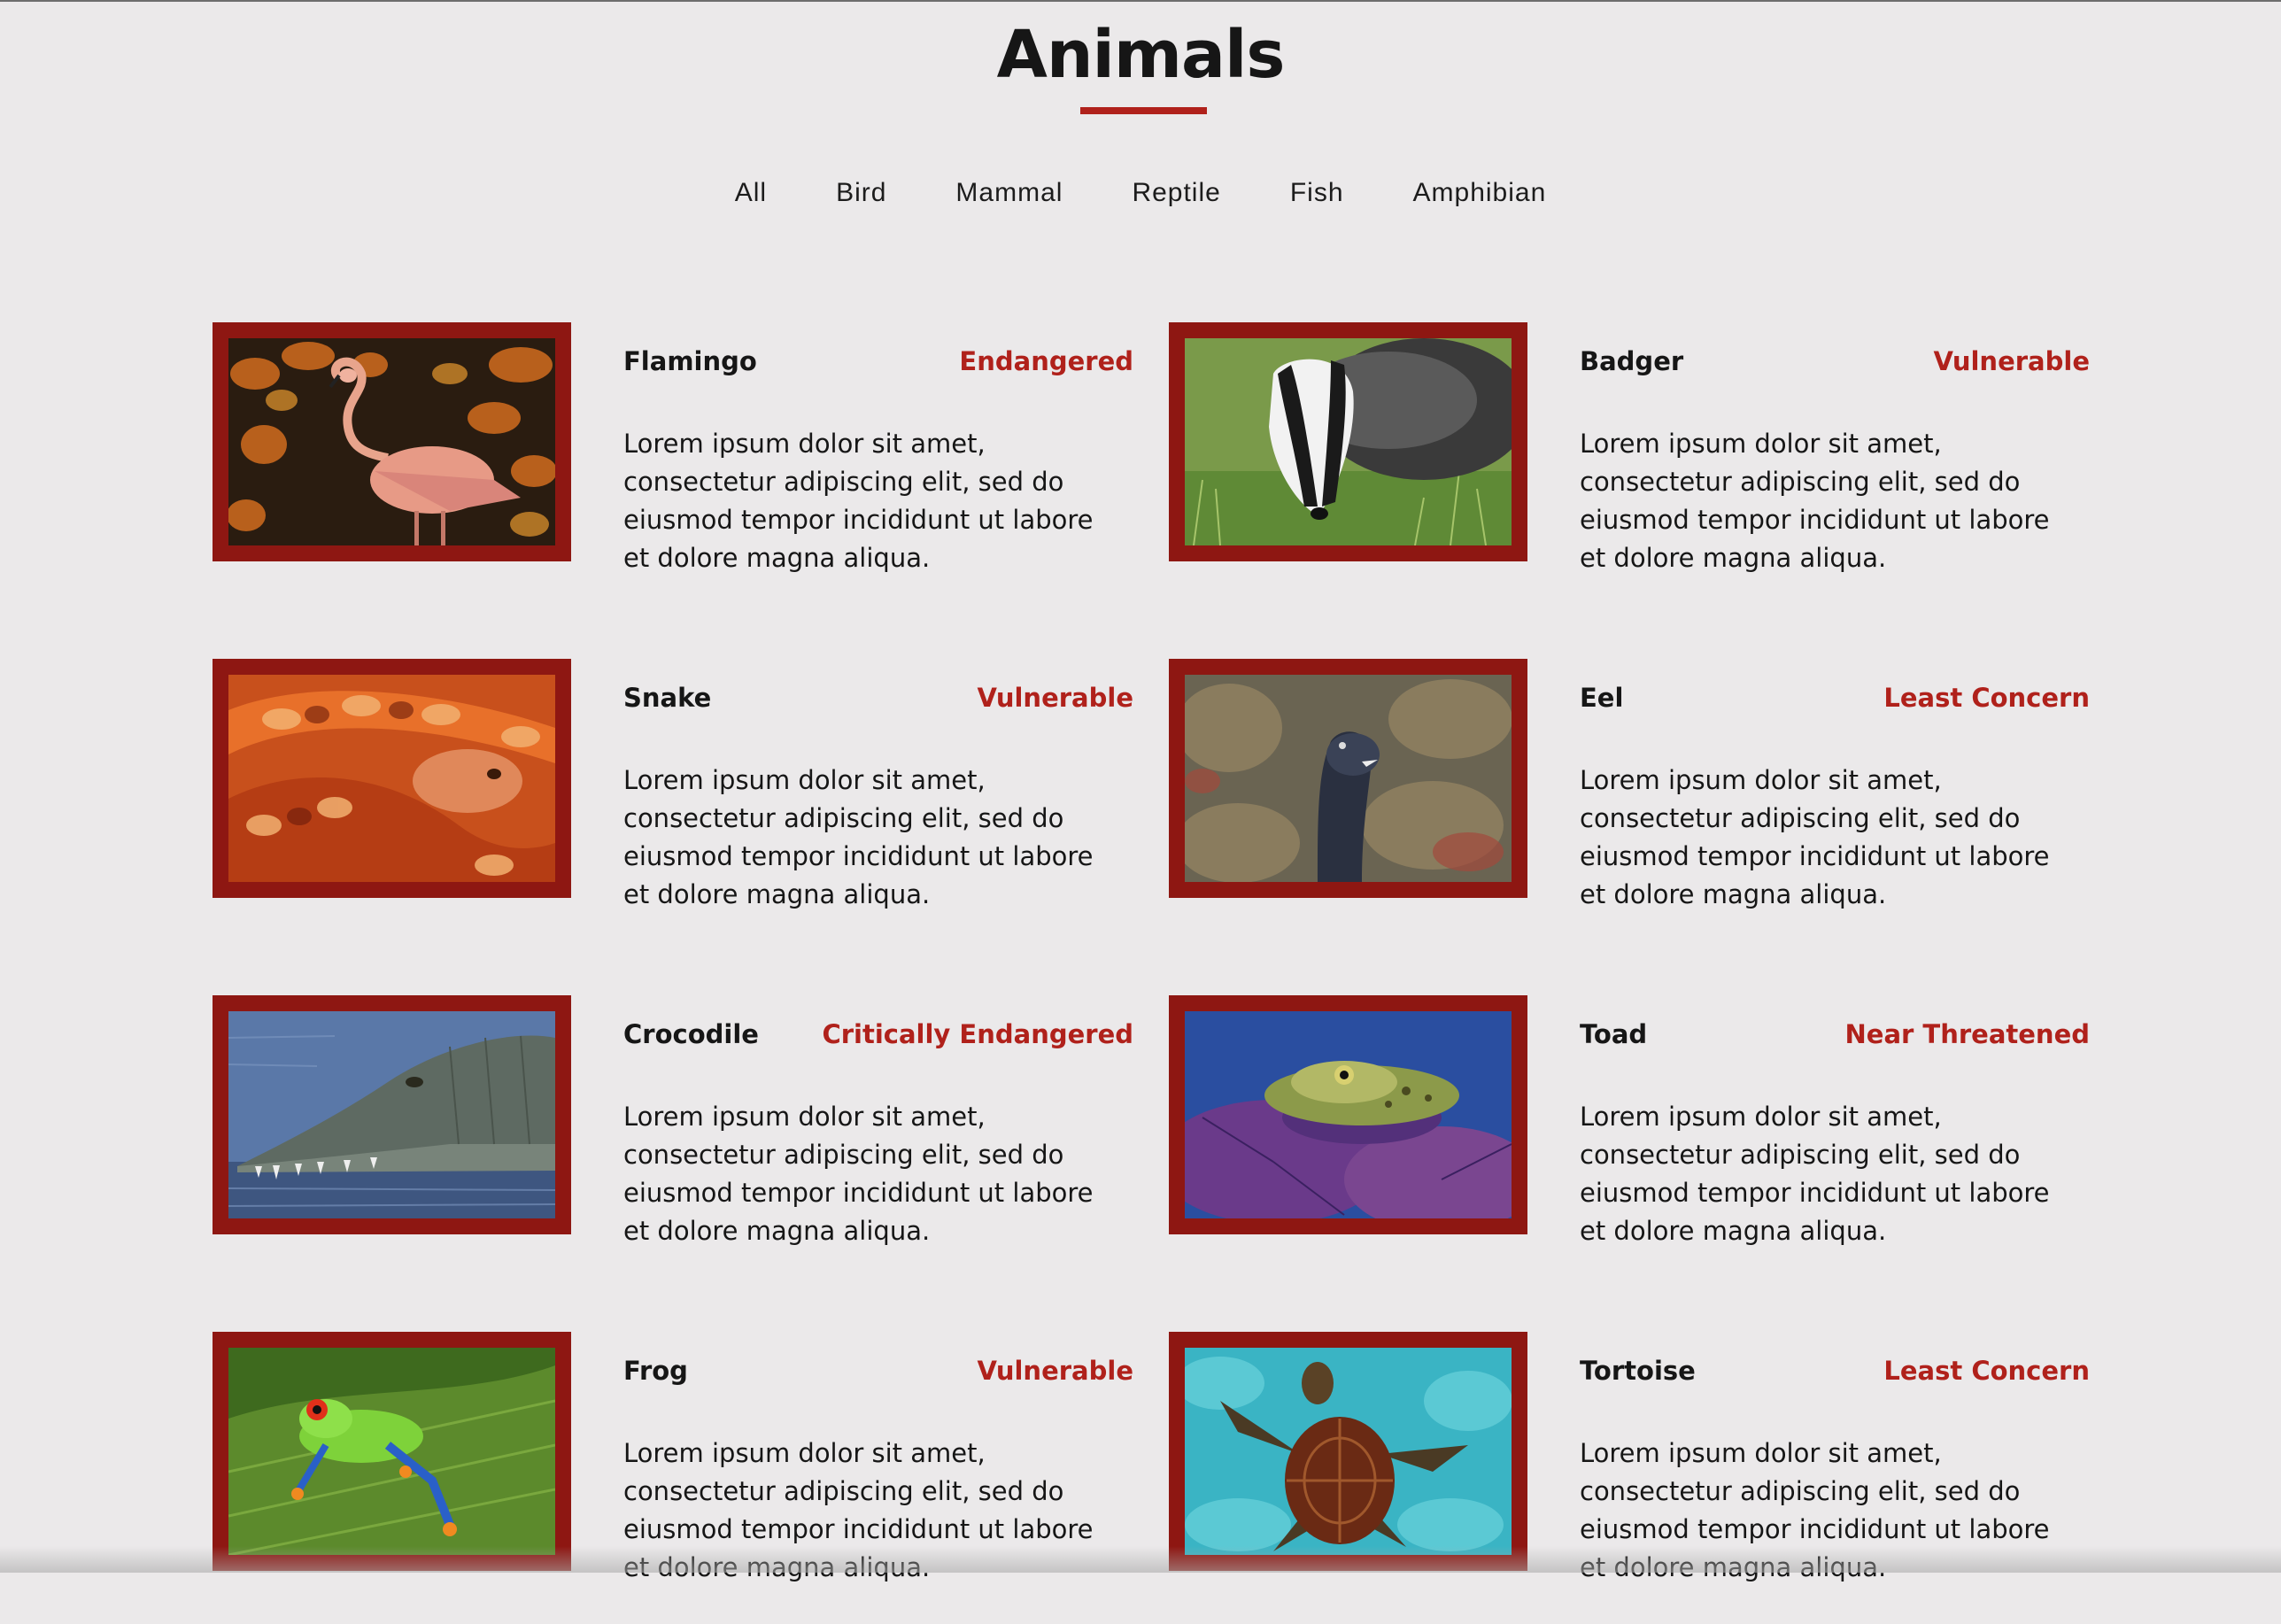  What do you see at coordinates (1144, 111) in the screenshot?
I see `title-underline` at bounding box center [1144, 111].